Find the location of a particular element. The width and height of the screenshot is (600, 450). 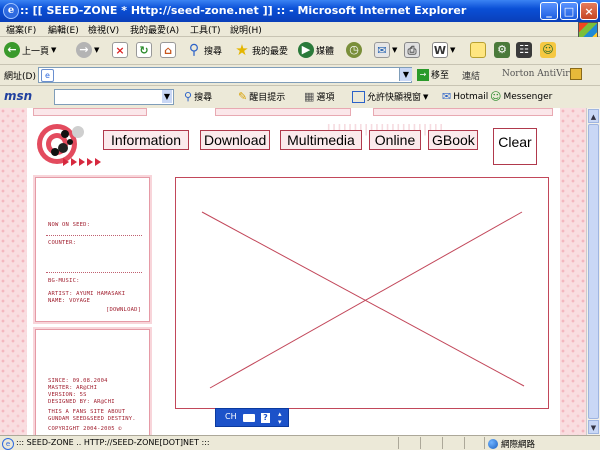

menu-file: 檔案(F) is located at coordinates (21, 29).